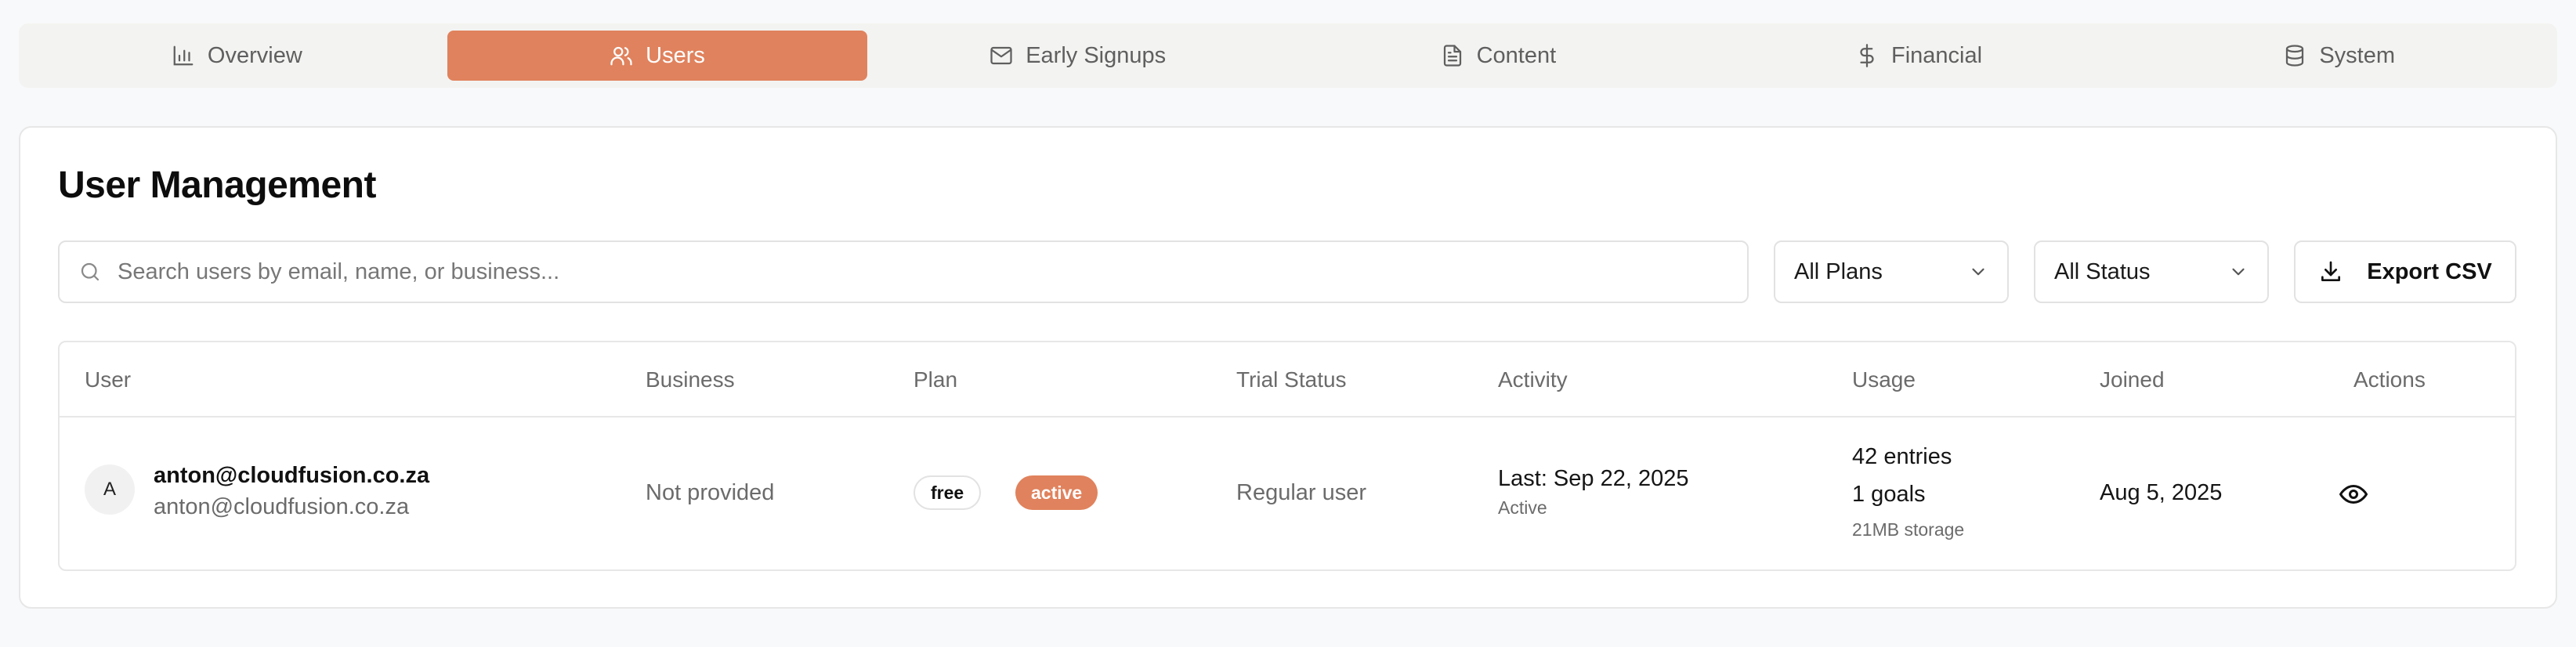 The height and width of the screenshot is (647, 2576). I want to click on tab-label: Early Signups, so click(1096, 55).